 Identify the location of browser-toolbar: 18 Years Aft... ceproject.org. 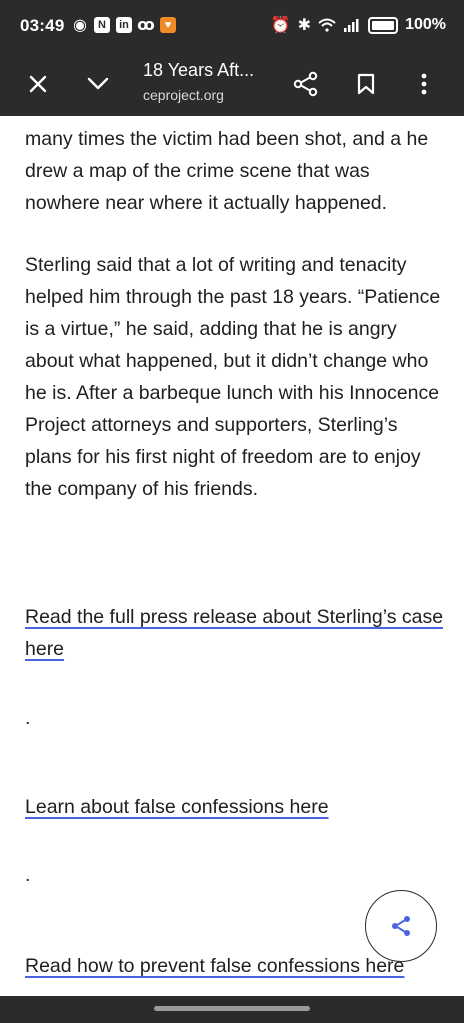
(232, 84).